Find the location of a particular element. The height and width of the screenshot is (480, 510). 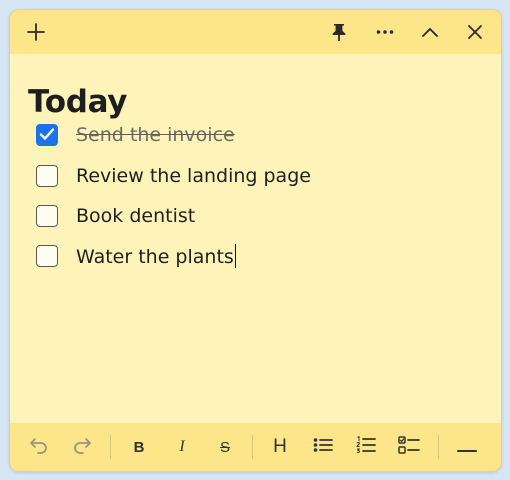

todo-item: Book dentist is located at coordinates (115, 216).